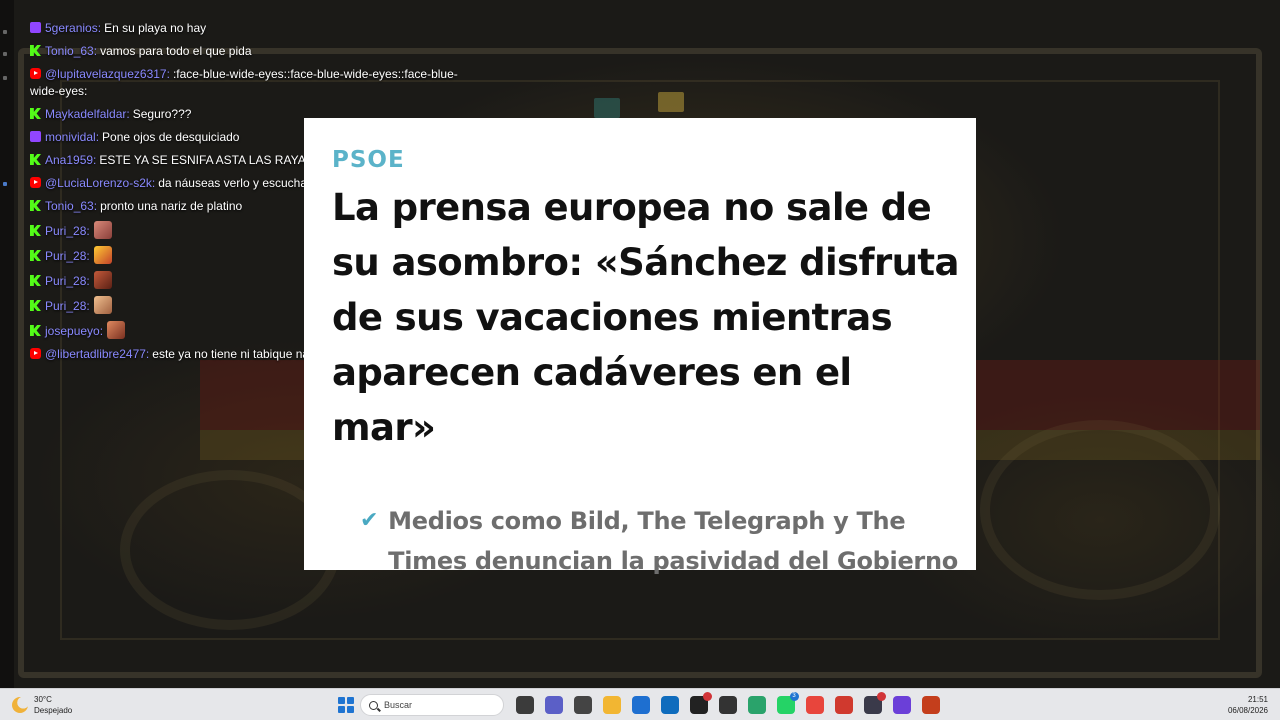  What do you see at coordinates (100, 183) in the screenshot?
I see `chat-username: @LuciaLorenzo-s2k` at bounding box center [100, 183].